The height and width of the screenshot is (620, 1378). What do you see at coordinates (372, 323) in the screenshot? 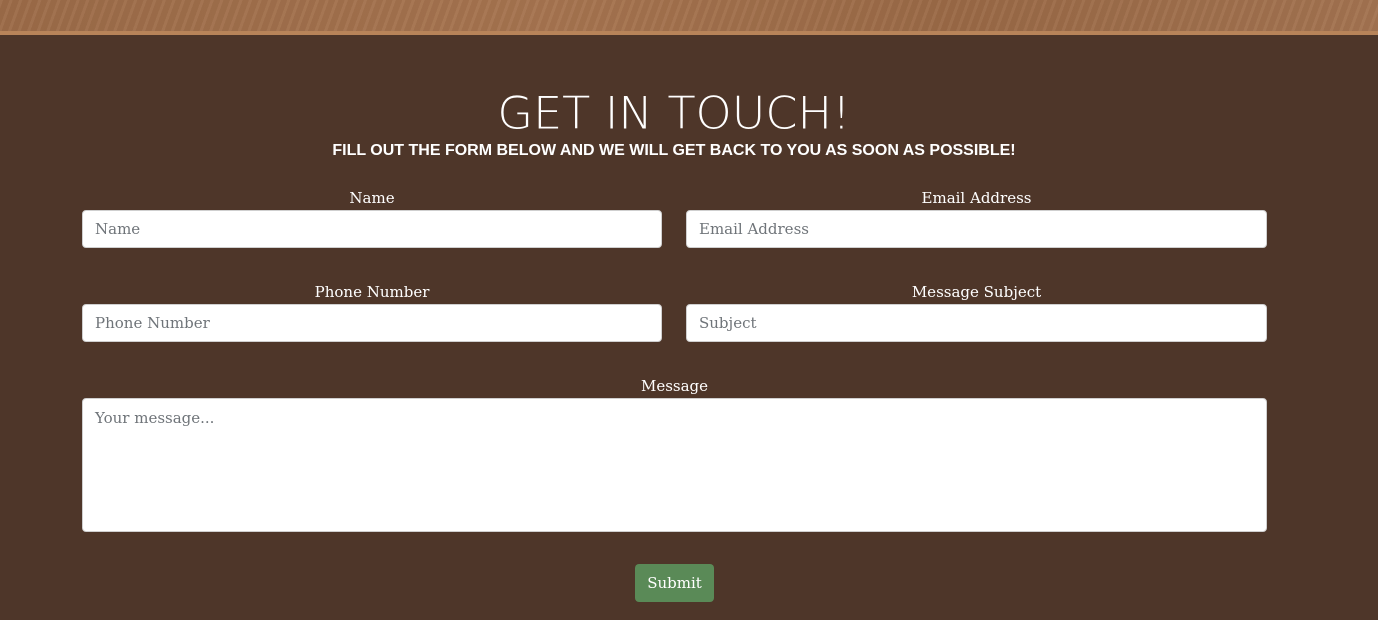
I see `phone-input` at bounding box center [372, 323].